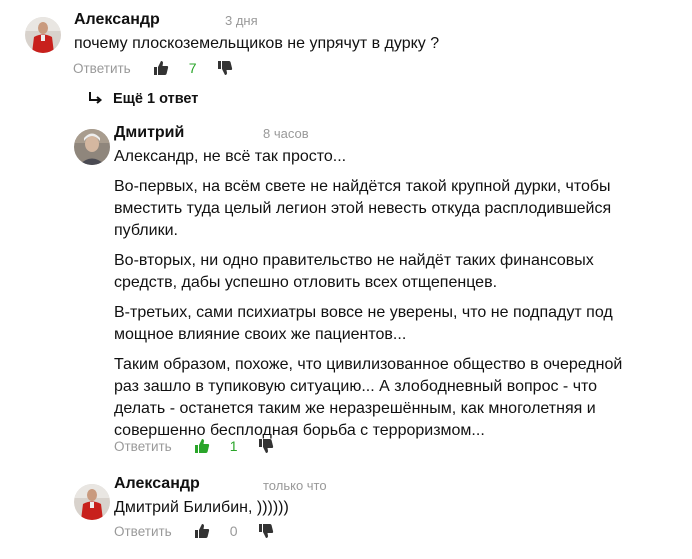 Image resolution: width=692 pixels, height=559 pixels. What do you see at coordinates (233, 531) in the screenshot?
I see `like-count: 0` at bounding box center [233, 531].